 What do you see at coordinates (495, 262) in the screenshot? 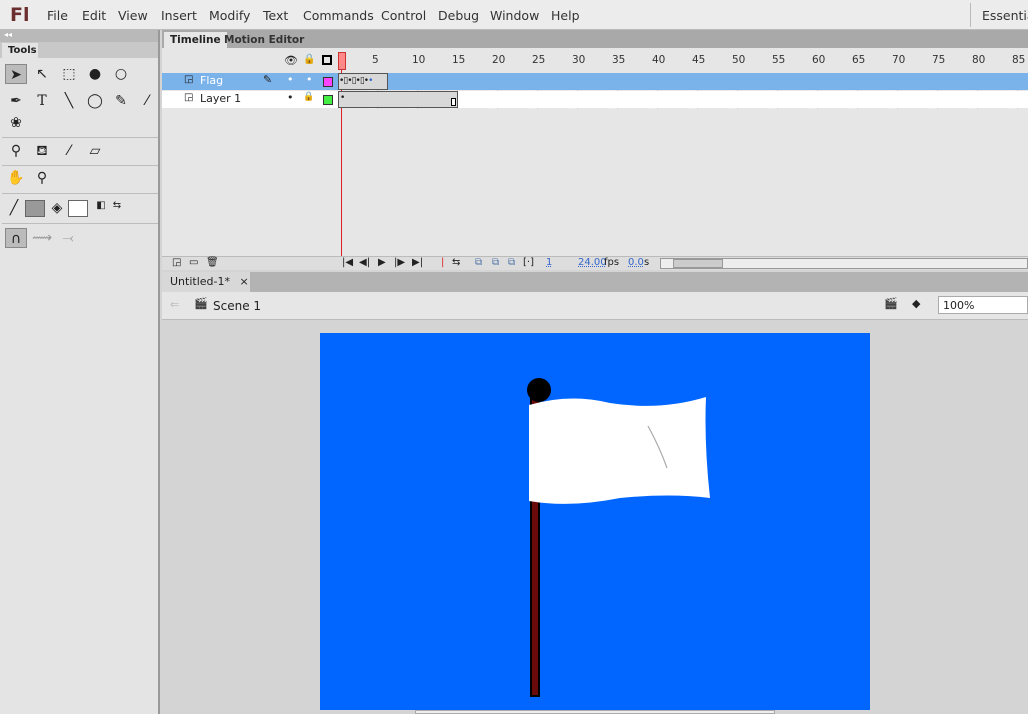
I see `onion-outlines-icon: ⧉` at bounding box center [495, 262].